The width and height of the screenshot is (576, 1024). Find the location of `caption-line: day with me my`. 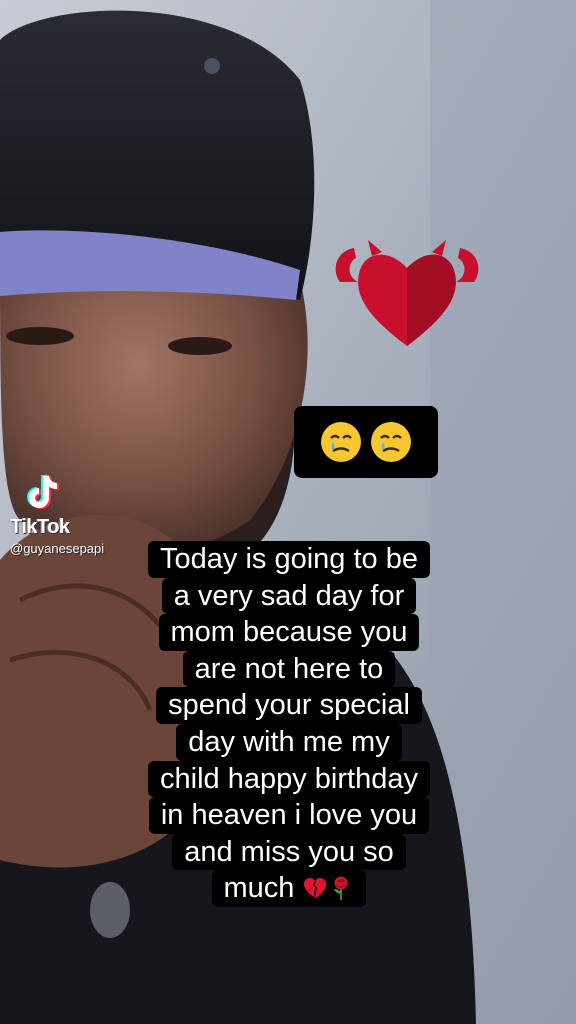

caption-line: day with me my is located at coordinates (289, 742).